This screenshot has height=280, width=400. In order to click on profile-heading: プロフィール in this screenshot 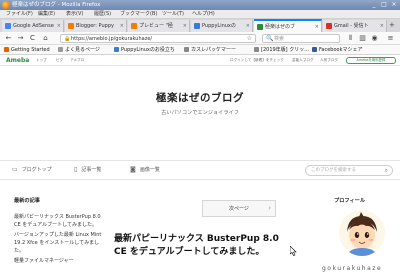, I will do `click(350, 201)`.